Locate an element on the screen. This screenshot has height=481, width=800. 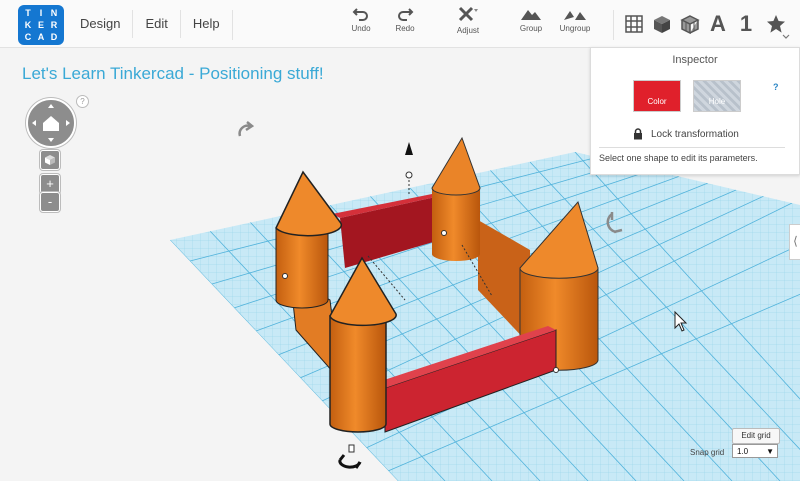
adjust-icon is located at coordinates (468, 14).